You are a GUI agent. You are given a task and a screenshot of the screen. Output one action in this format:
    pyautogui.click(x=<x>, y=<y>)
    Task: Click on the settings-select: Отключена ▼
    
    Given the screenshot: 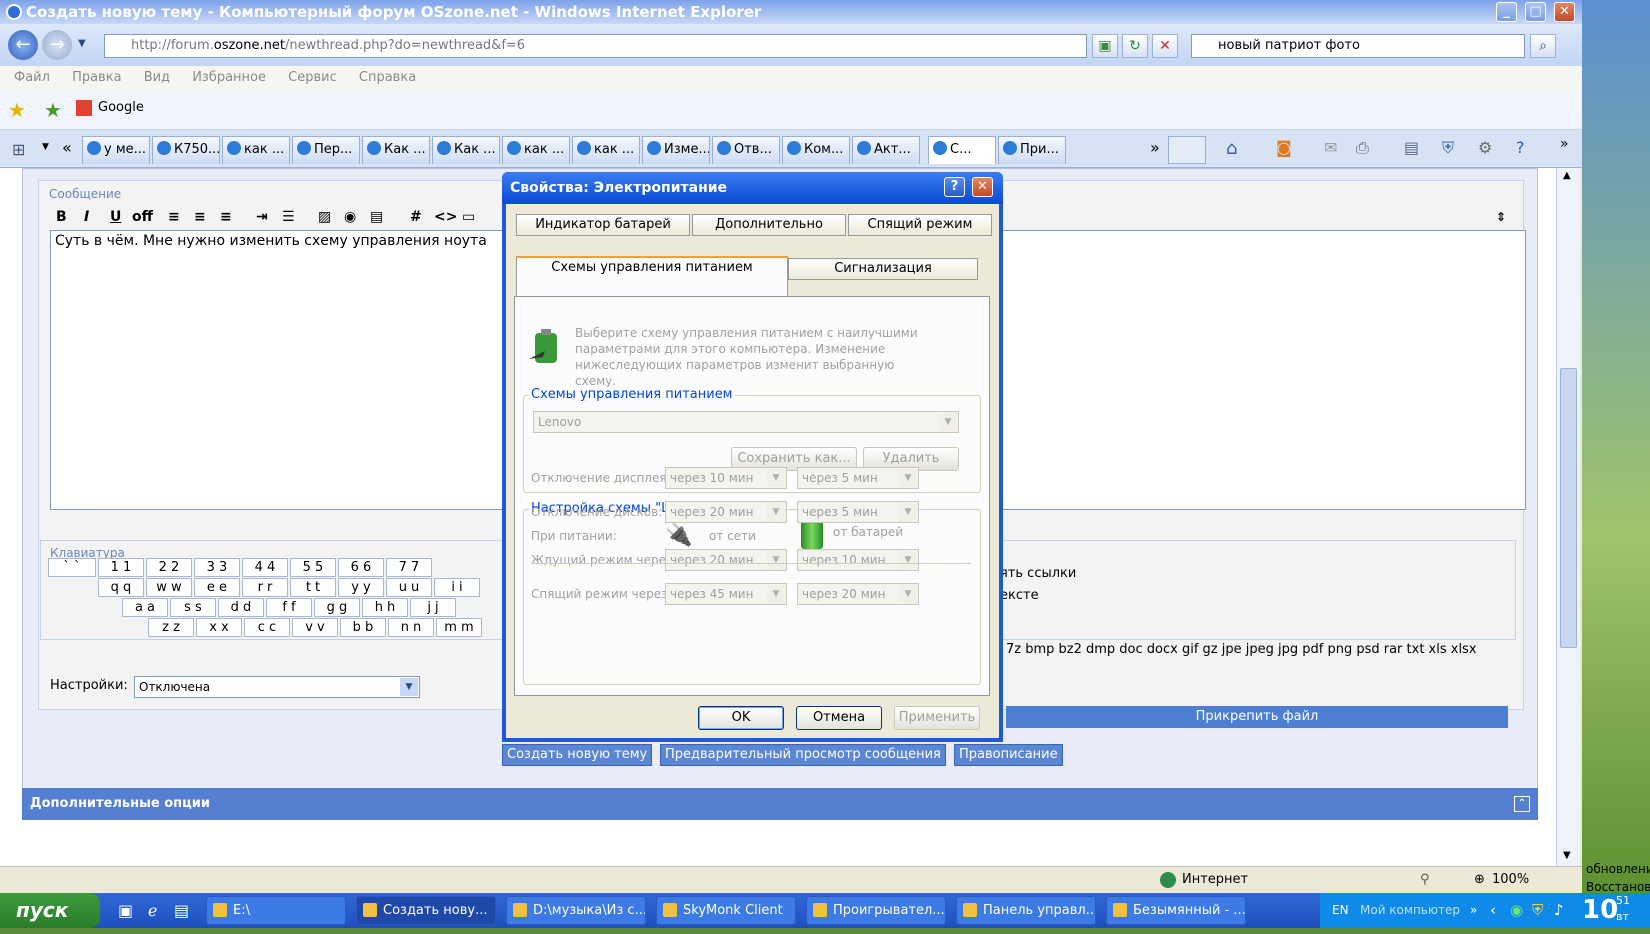 What is the action you would take?
    pyautogui.click(x=277, y=687)
    